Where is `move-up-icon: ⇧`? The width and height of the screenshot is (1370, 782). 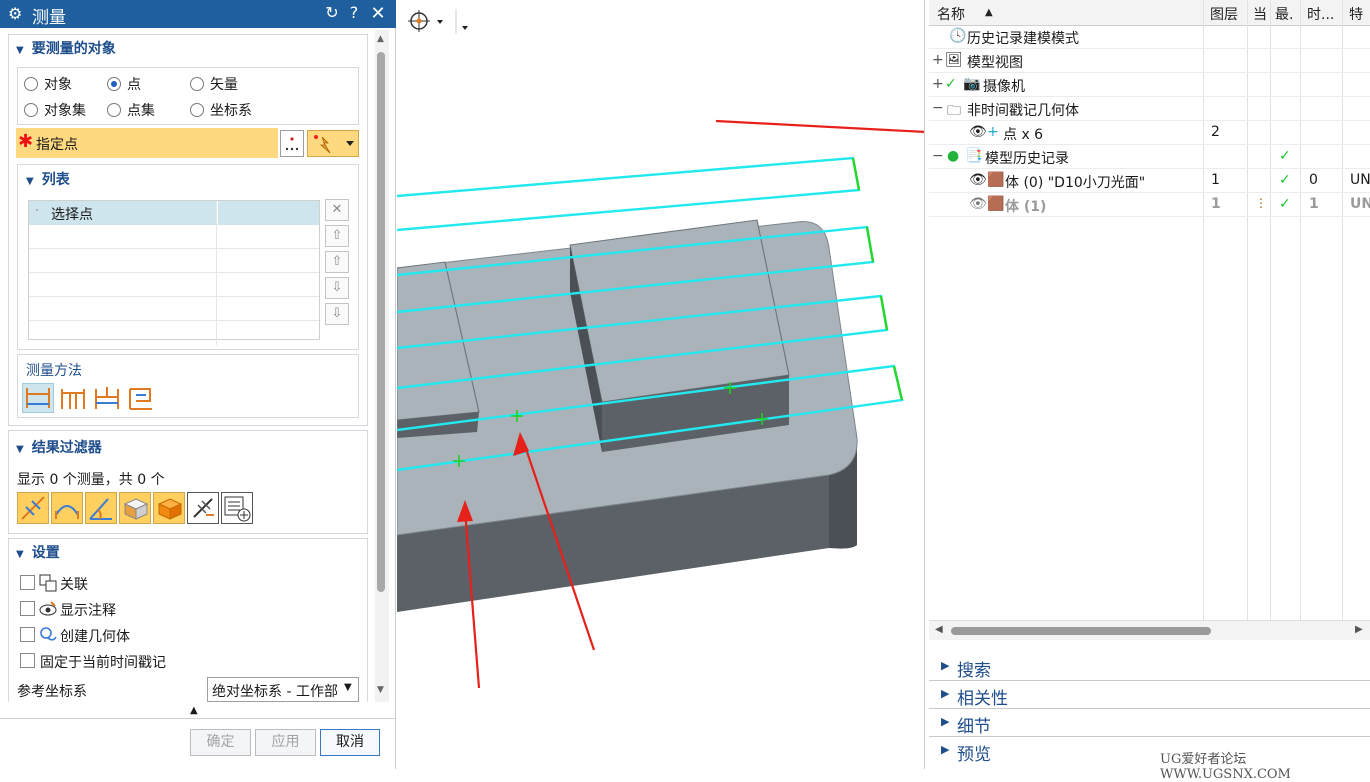 move-up-icon: ⇧ is located at coordinates (337, 262).